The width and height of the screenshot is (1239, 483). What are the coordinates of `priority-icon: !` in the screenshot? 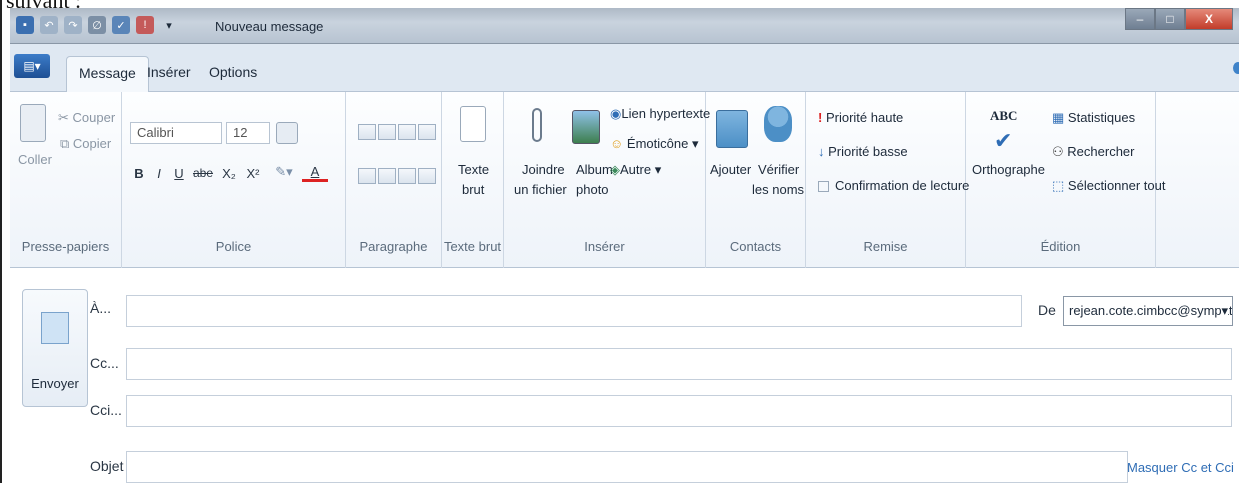 It's located at (145, 25).